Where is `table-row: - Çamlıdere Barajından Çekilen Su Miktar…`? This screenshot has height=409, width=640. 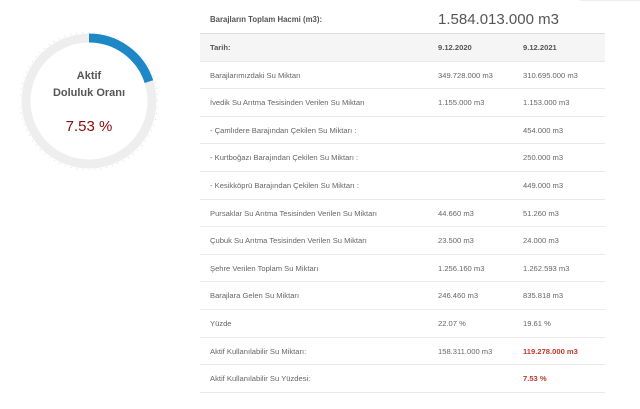
table-row: - Çamlıdere Barajından Çekilen Su Miktar… is located at coordinates (402, 131).